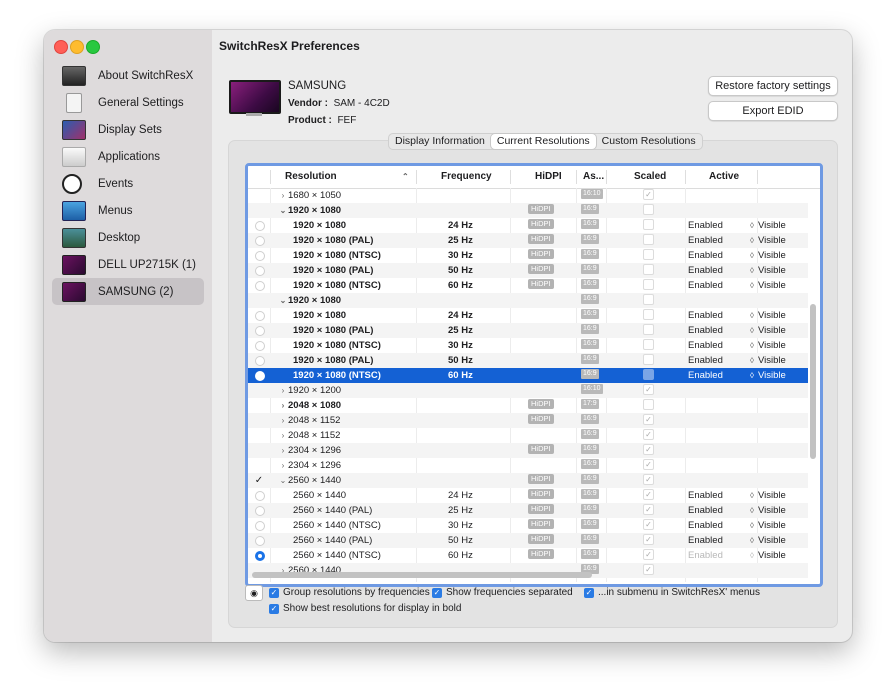  I want to click on sidebar-item-samsung-2: SAMSUNG (2), so click(128, 291).